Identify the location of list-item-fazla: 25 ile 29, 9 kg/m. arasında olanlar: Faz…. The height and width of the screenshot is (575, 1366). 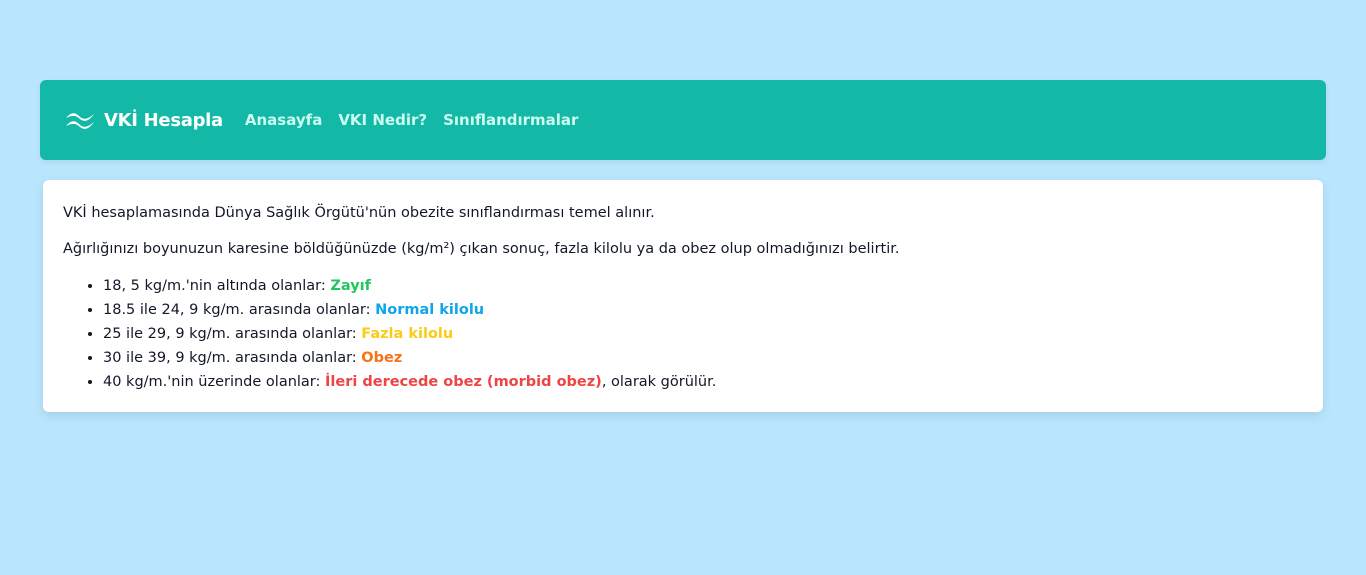
(703, 334).